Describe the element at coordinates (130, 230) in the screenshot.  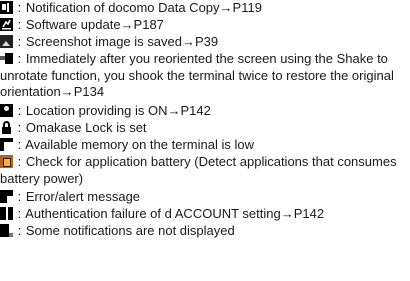
I see `item-text: Some notifications are not displayed` at that location.